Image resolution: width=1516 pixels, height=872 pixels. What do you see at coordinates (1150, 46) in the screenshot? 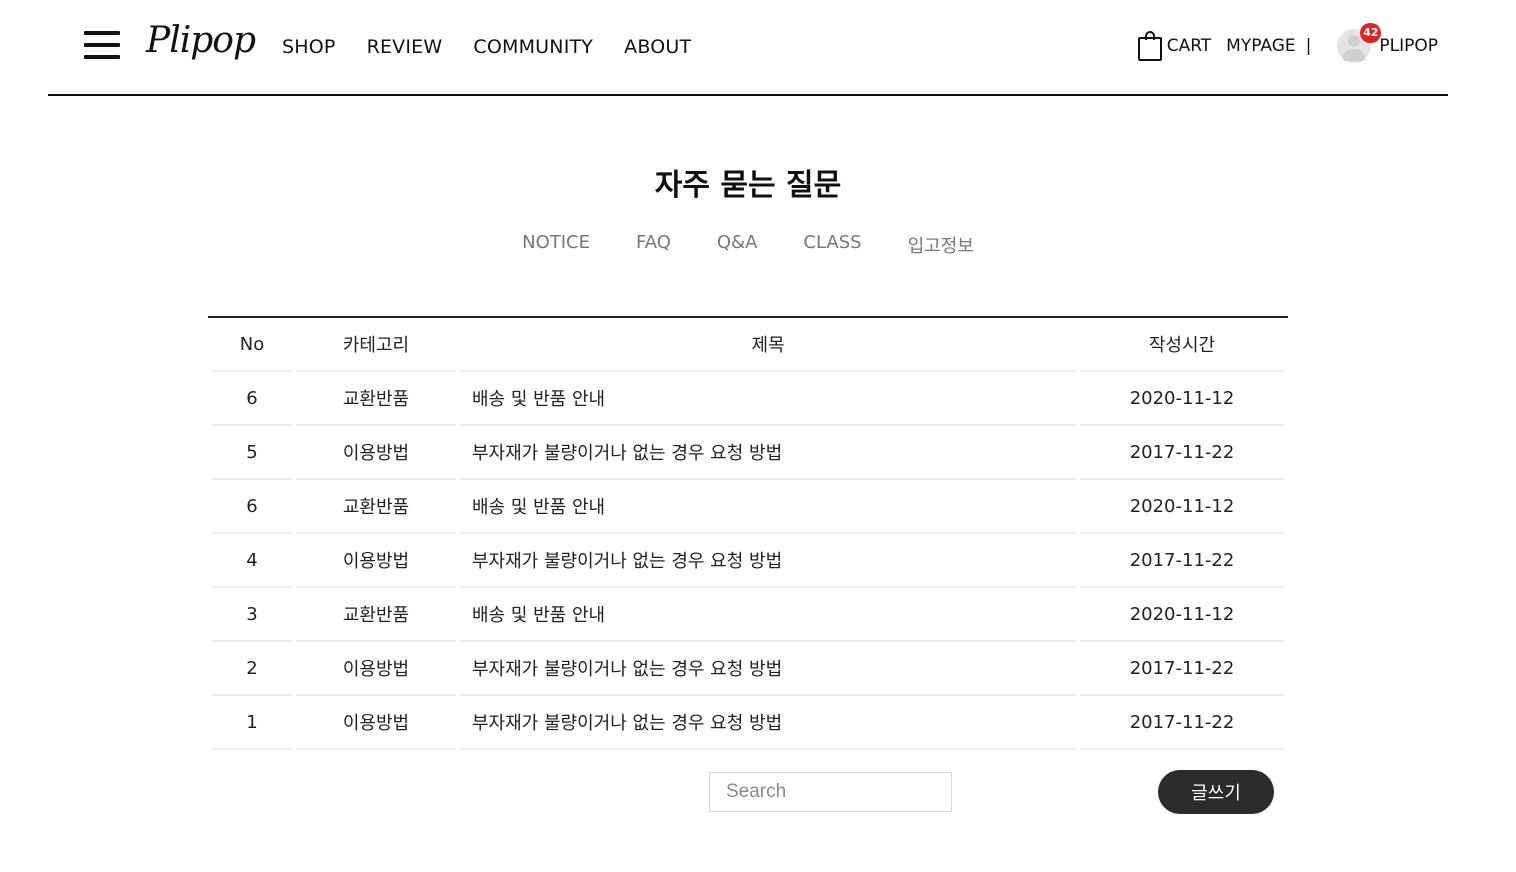
I see `shopping-bag-icon` at bounding box center [1150, 46].